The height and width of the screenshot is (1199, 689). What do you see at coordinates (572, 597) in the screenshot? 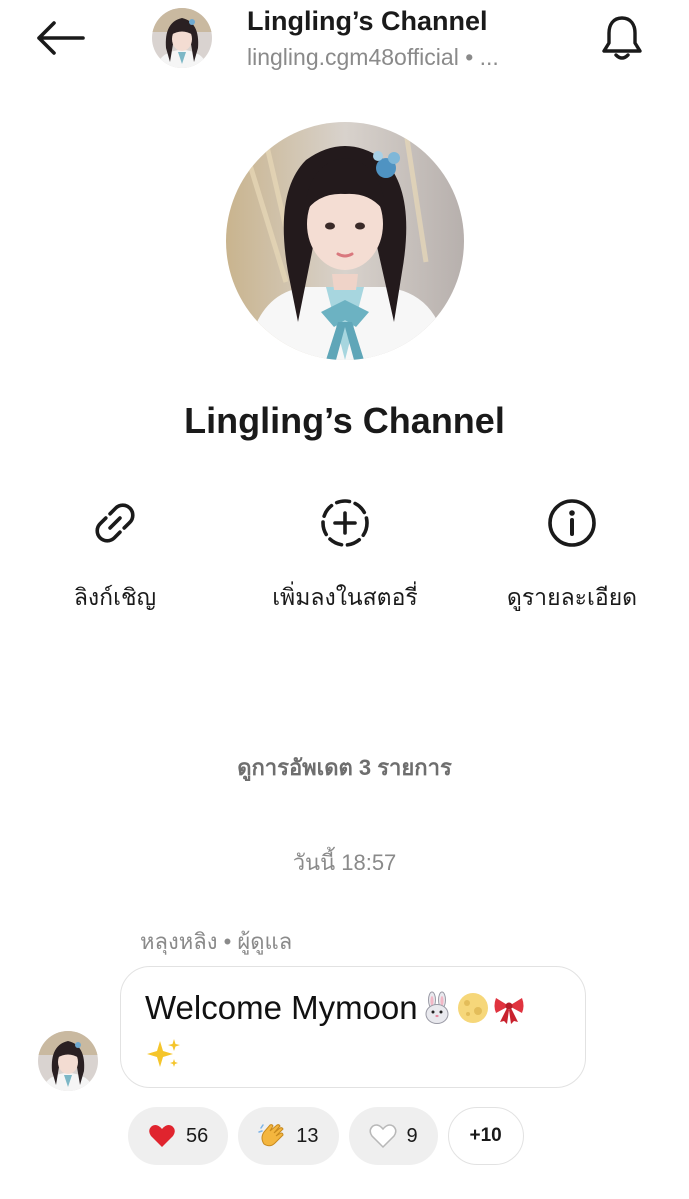
I see `view-details-label: ดูรายละเอียด` at bounding box center [572, 597].